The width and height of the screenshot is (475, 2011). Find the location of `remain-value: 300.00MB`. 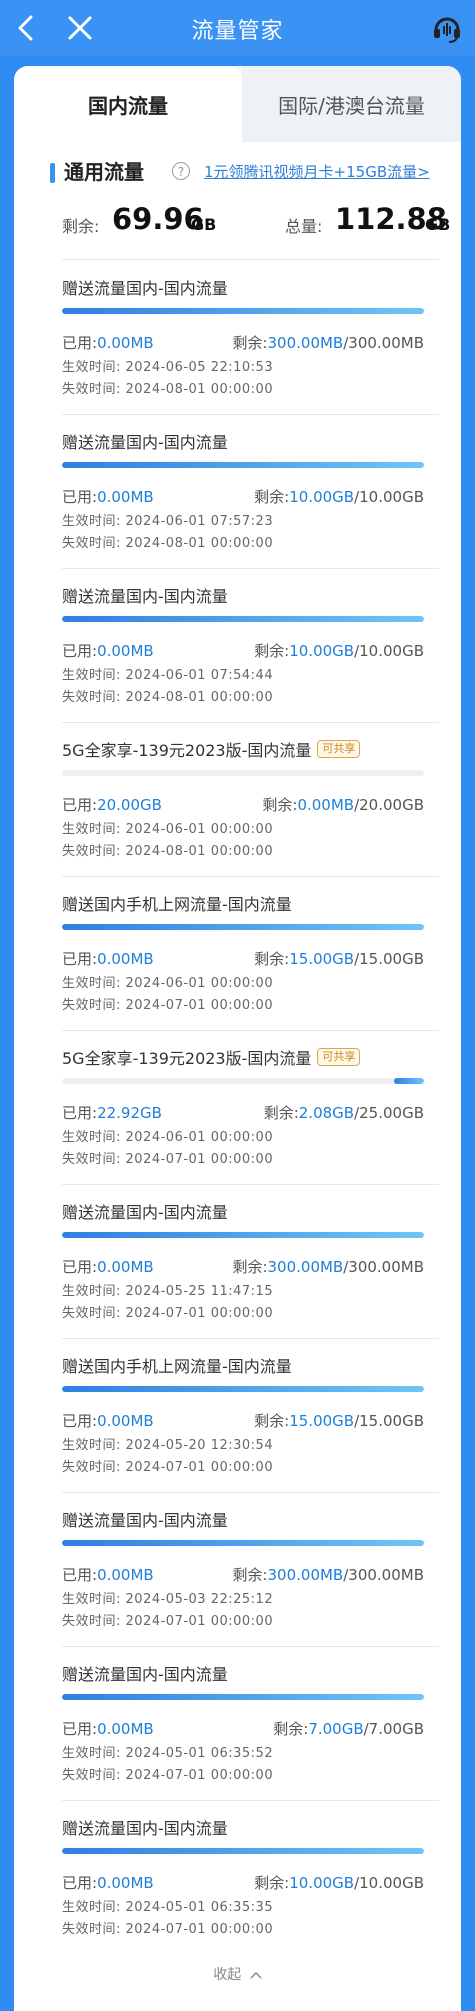

remain-value: 300.00MB is located at coordinates (305, 343).